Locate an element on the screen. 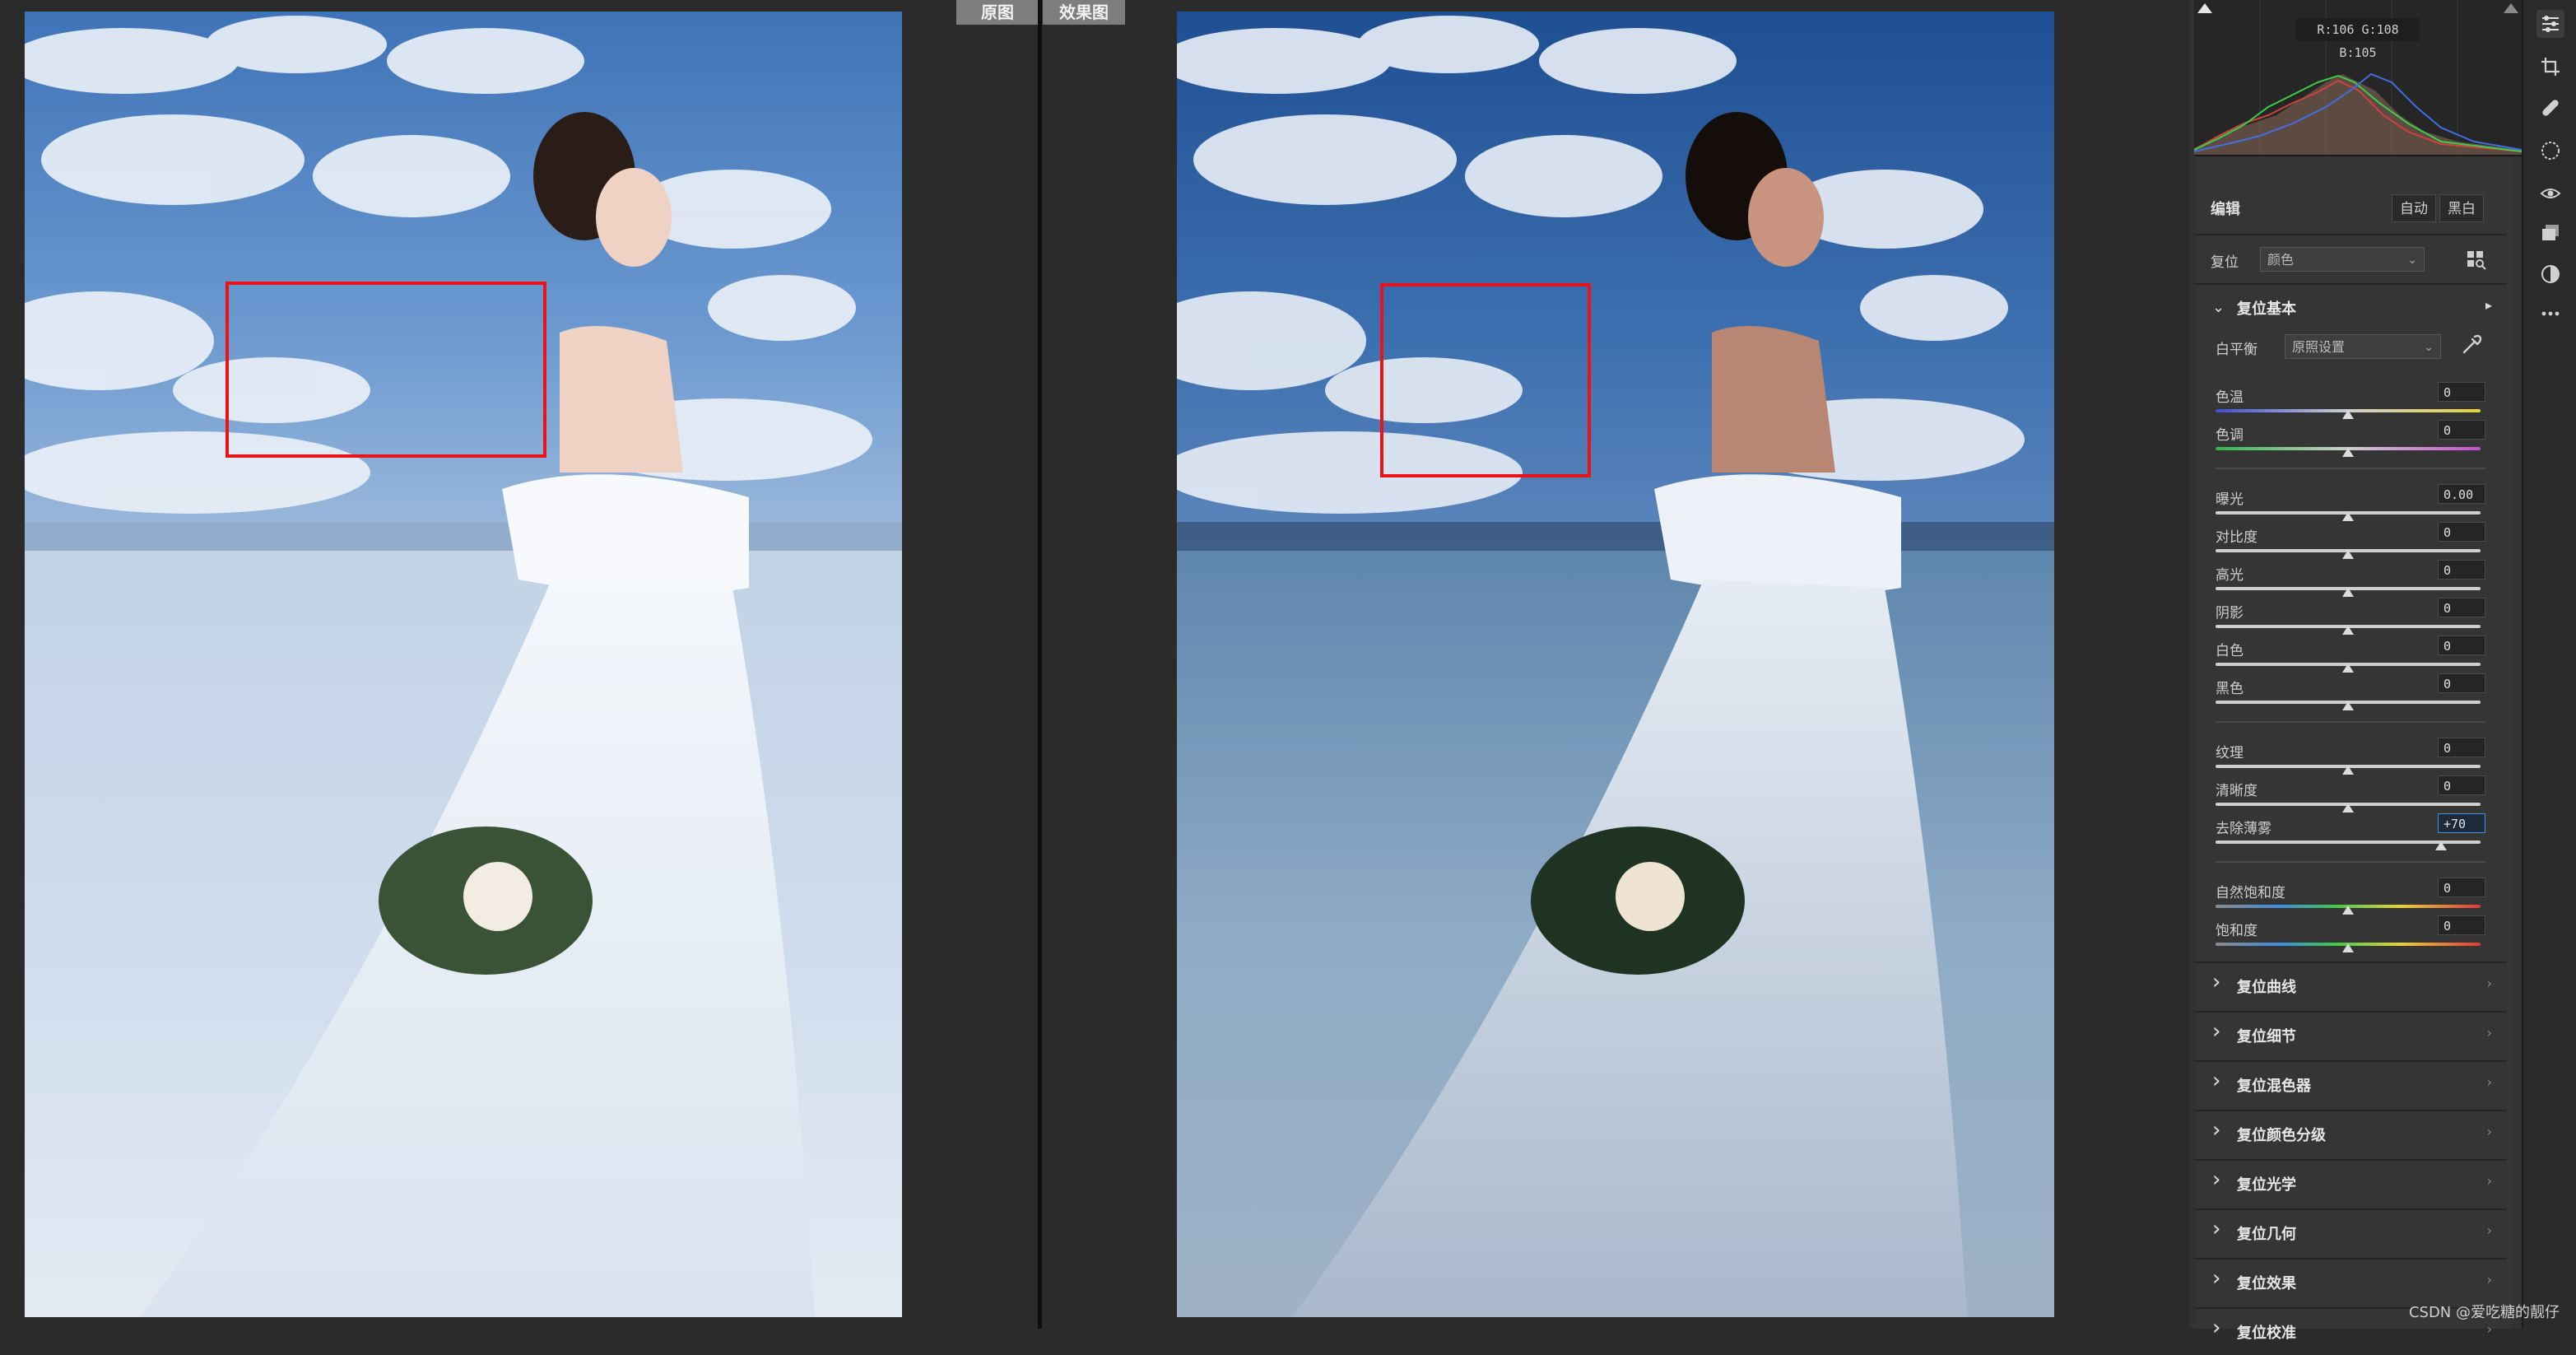  profile-label: 复位 is located at coordinates (2225, 262).